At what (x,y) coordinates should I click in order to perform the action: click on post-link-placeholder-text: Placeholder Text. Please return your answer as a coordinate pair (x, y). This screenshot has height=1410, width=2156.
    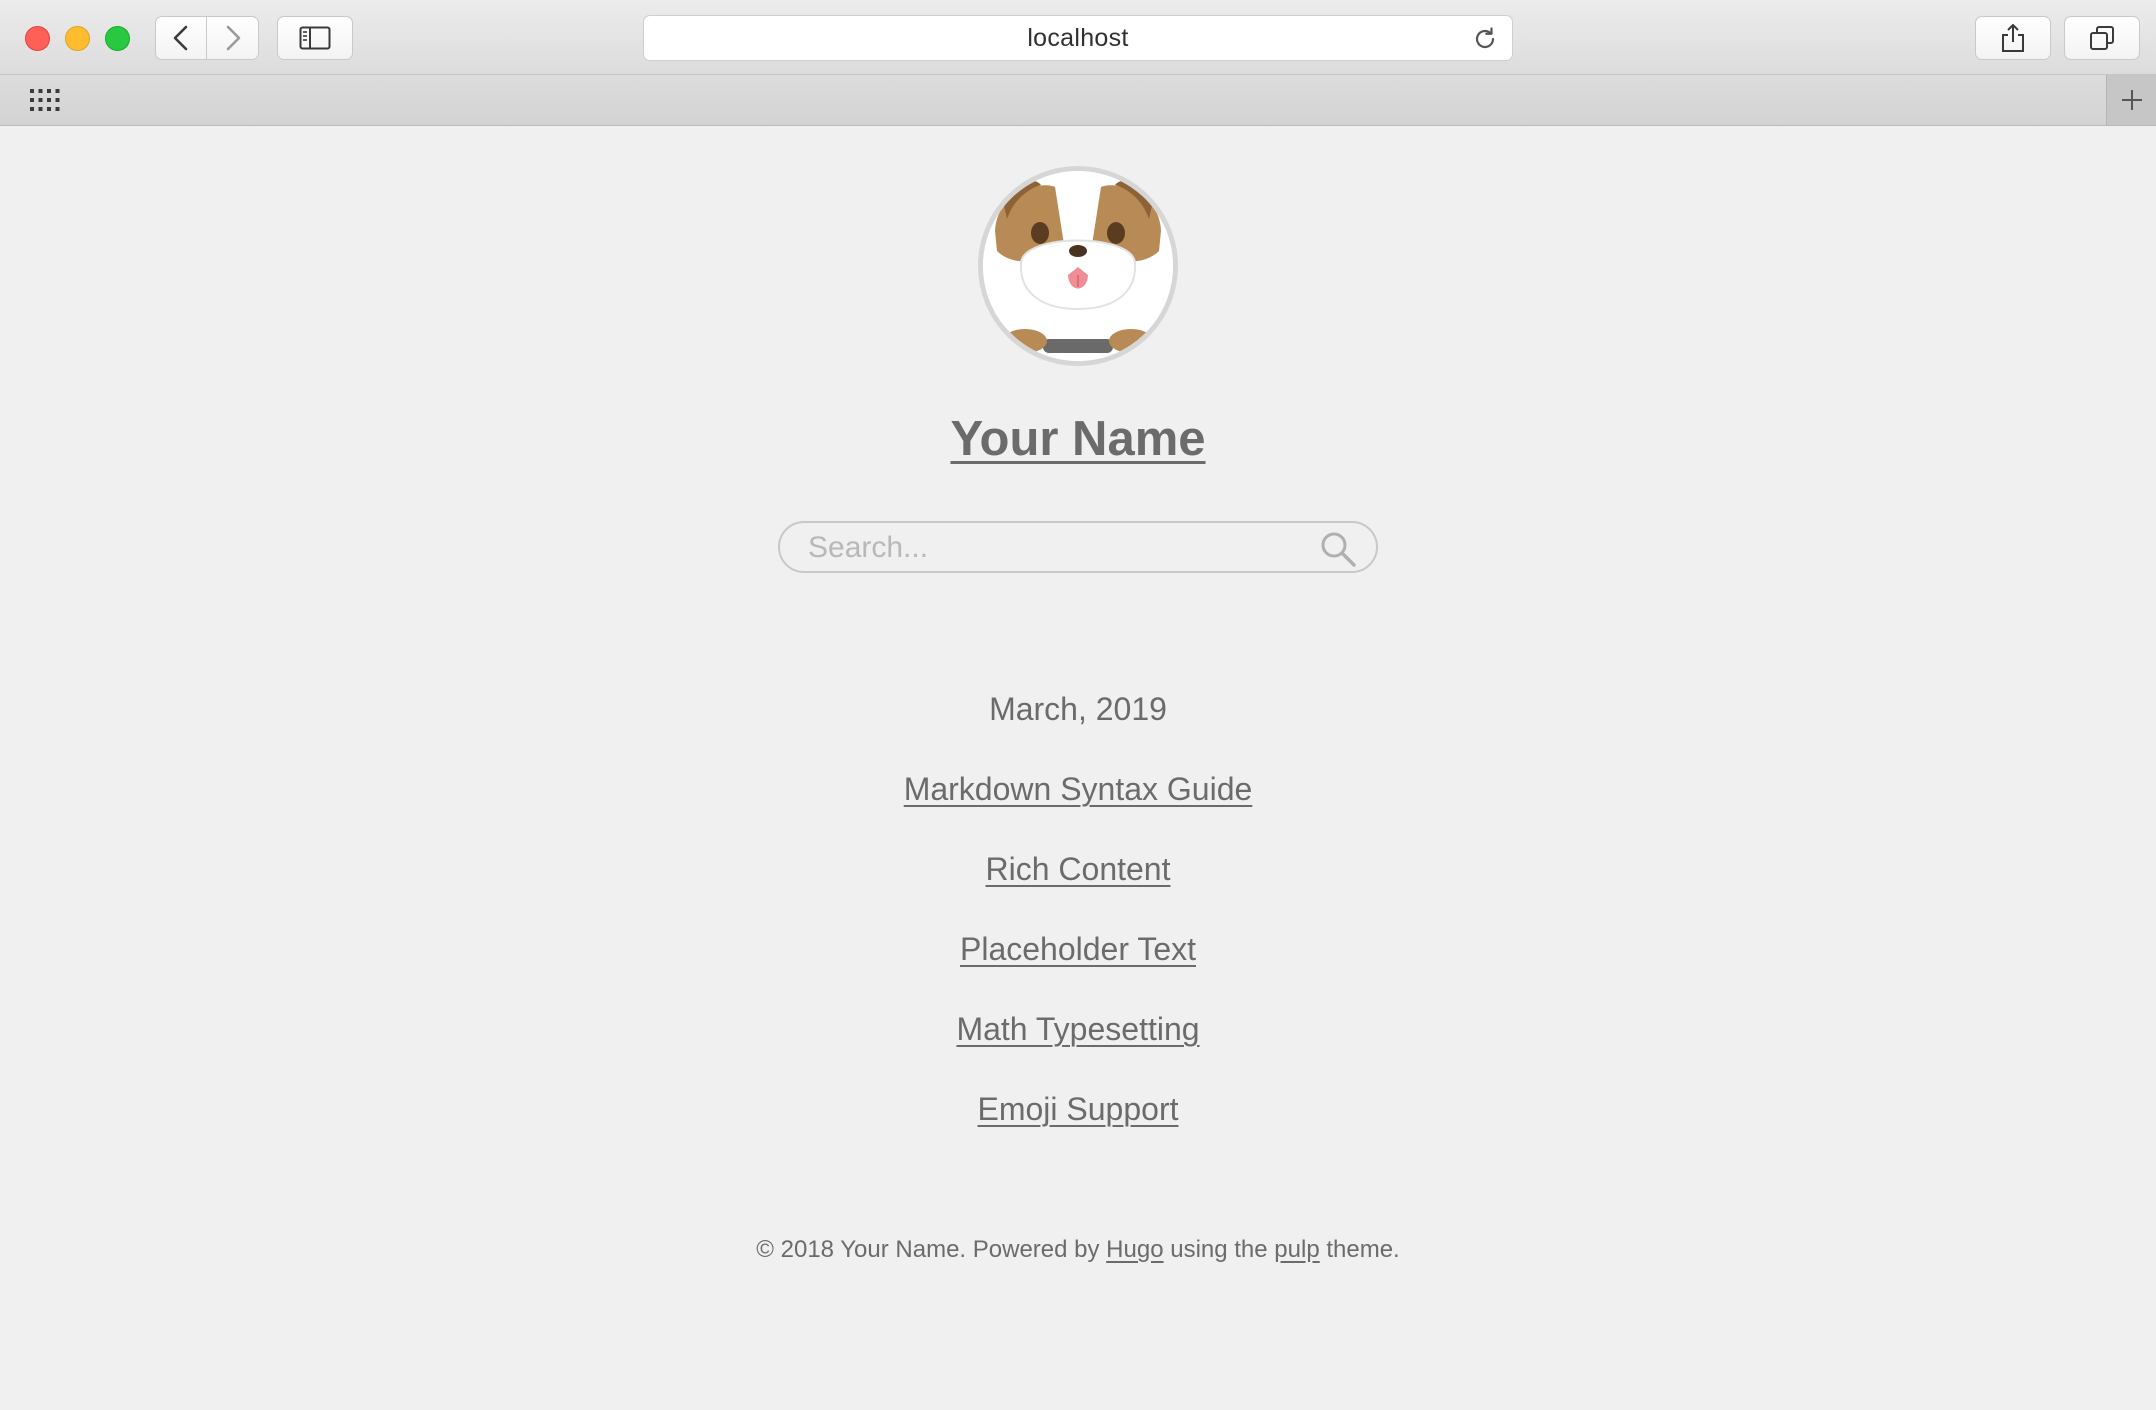
    Looking at the image, I should click on (1078, 949).